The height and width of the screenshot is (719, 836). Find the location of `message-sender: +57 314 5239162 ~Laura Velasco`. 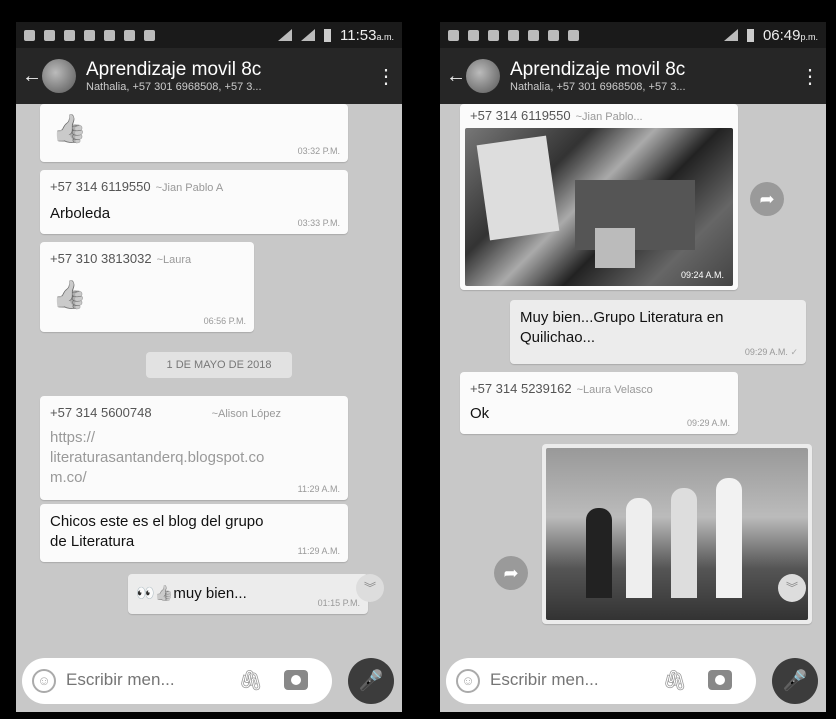

message-sender: +57 314 5239162 ~Laura Velasco is located at coordinates (561, 388).